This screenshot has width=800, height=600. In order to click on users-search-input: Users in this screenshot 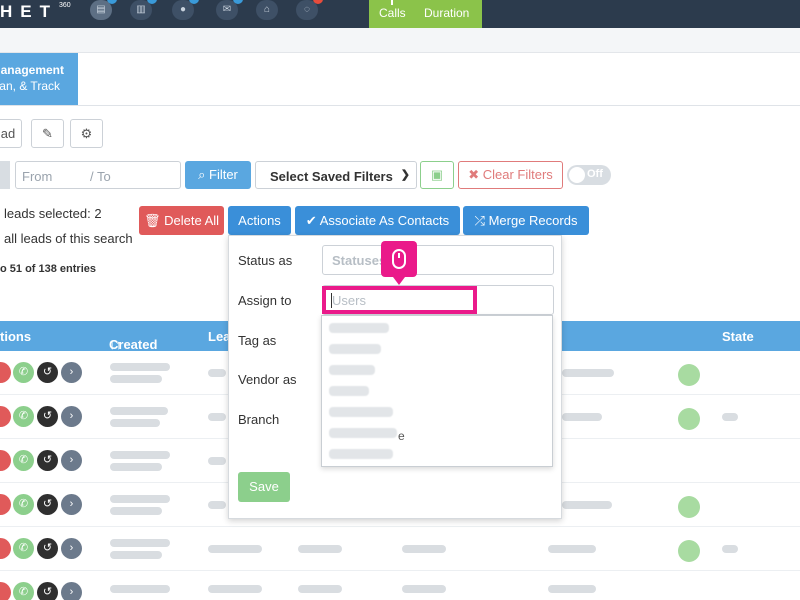, I will do `click(399, 300)`.